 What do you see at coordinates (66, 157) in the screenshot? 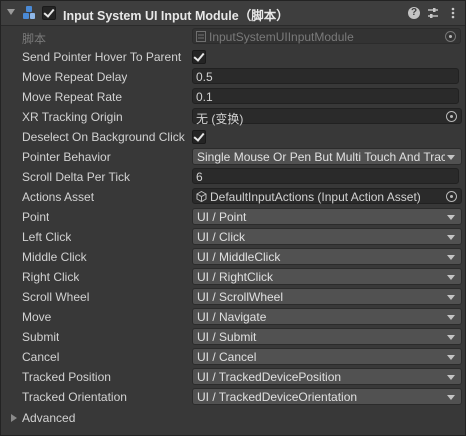
I see `pointer-behavior-label: Pointer Behavior` at bounding box center [66, 157].